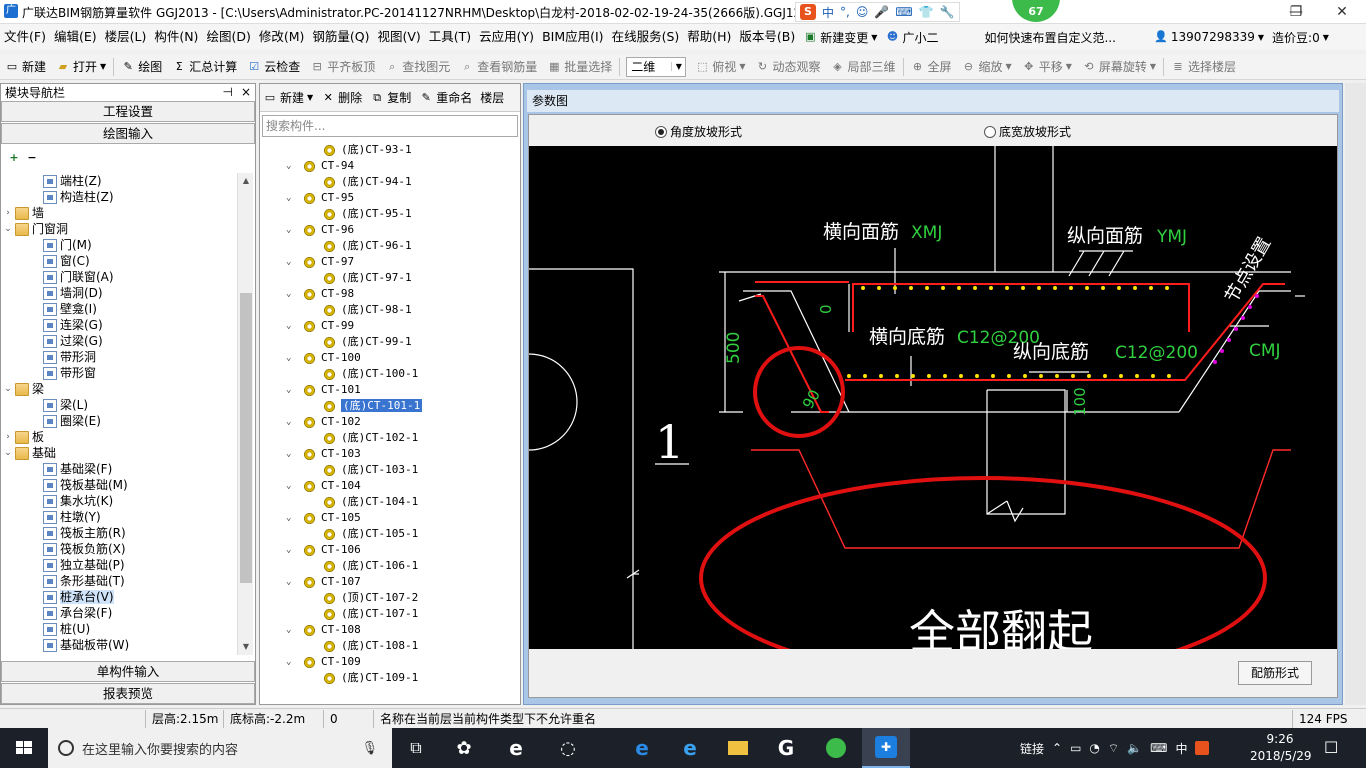 The width and height of the screenshot is (1366, 768). I want to click on nav-tree-item: 柱墩(Y), so click(121, 517).